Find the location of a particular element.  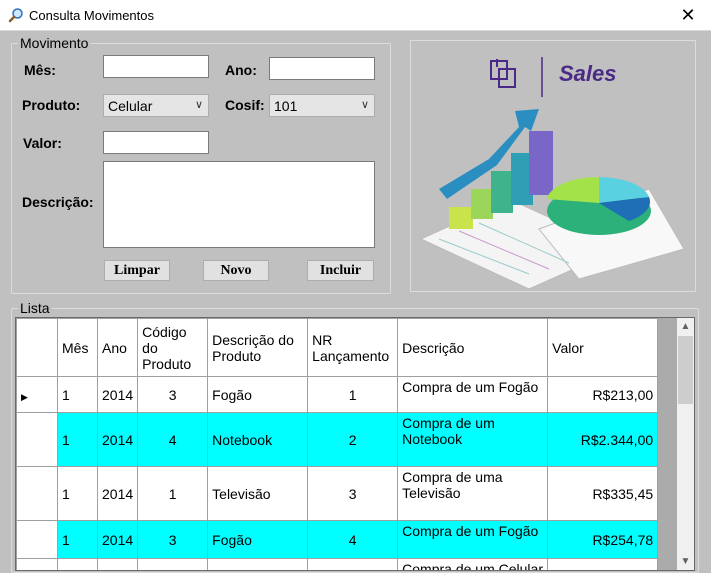

movimento-legend: Movimento is located at coordinates (54, 43).